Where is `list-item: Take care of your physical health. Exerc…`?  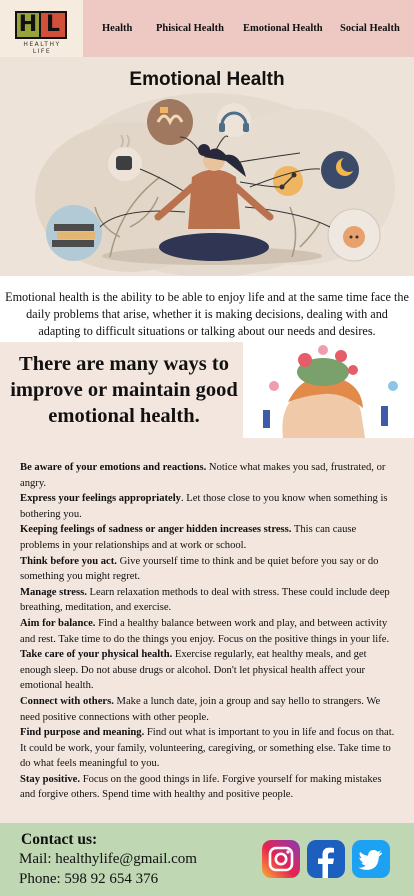
list-item: Take care of your physical health. Exerc… is located at coordinates (193, 670).